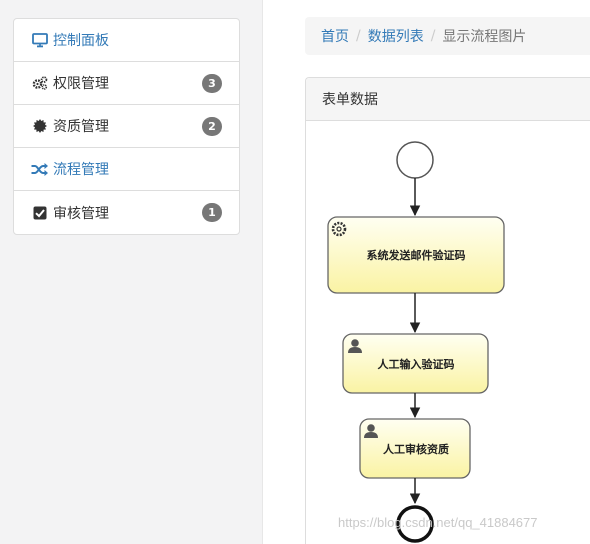  What do you see at coordinates (262, 272) in the screenshot?
I see `column-divider` at bounding box center [262, 272].